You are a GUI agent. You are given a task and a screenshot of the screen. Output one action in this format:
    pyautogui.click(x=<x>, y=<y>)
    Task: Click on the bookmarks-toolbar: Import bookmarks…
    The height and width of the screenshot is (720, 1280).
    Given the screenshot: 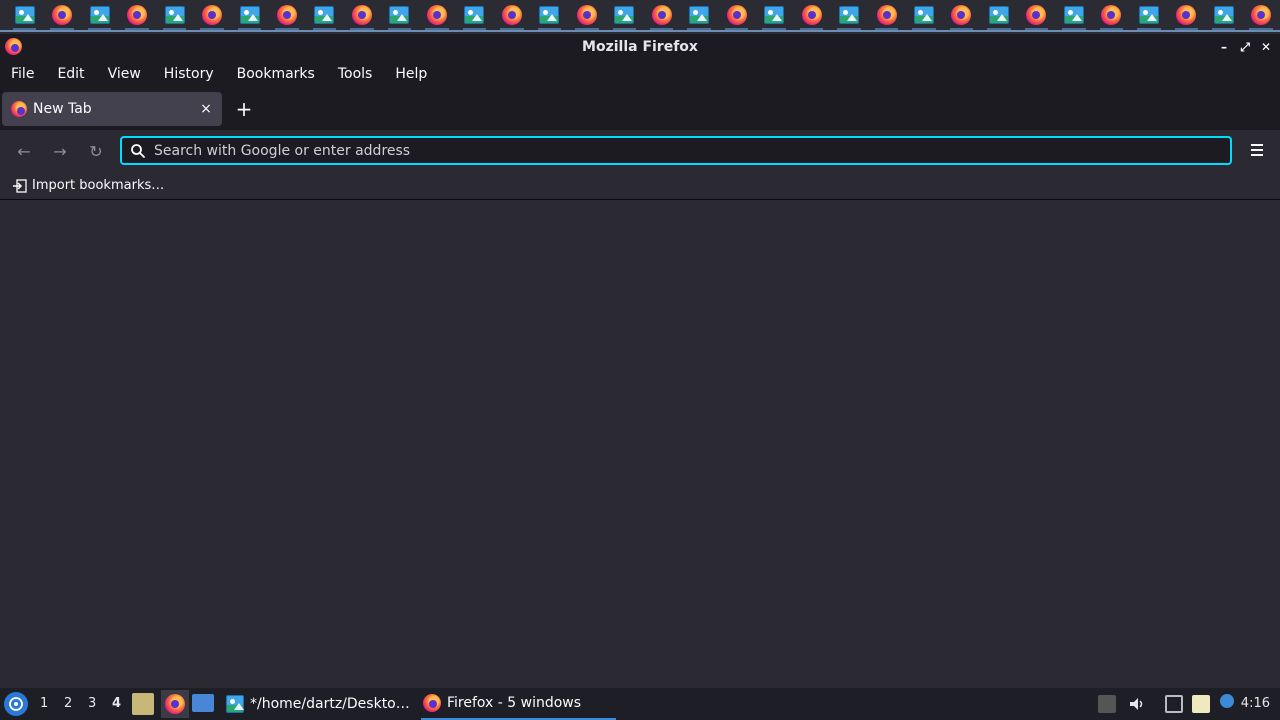 What is the action you would take?
    pyautogui.click(x=640, y=186)
    